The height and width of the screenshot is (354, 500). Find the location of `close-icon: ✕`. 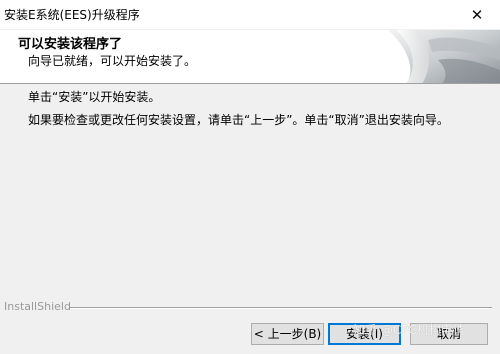

close-icon: ✕ is located at coordinates (477, 15).